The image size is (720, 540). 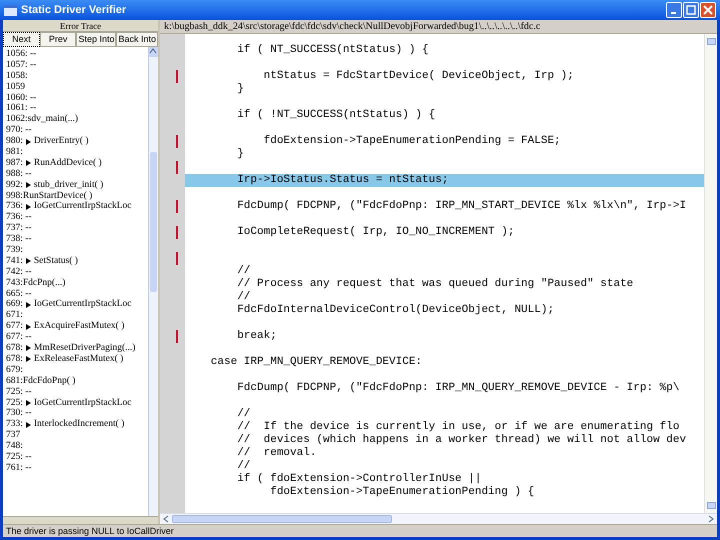 I want to click on code-text: IoCompleteRequest( Irp, IO_NO_INCREMENT );, so click(x=375, y=232).